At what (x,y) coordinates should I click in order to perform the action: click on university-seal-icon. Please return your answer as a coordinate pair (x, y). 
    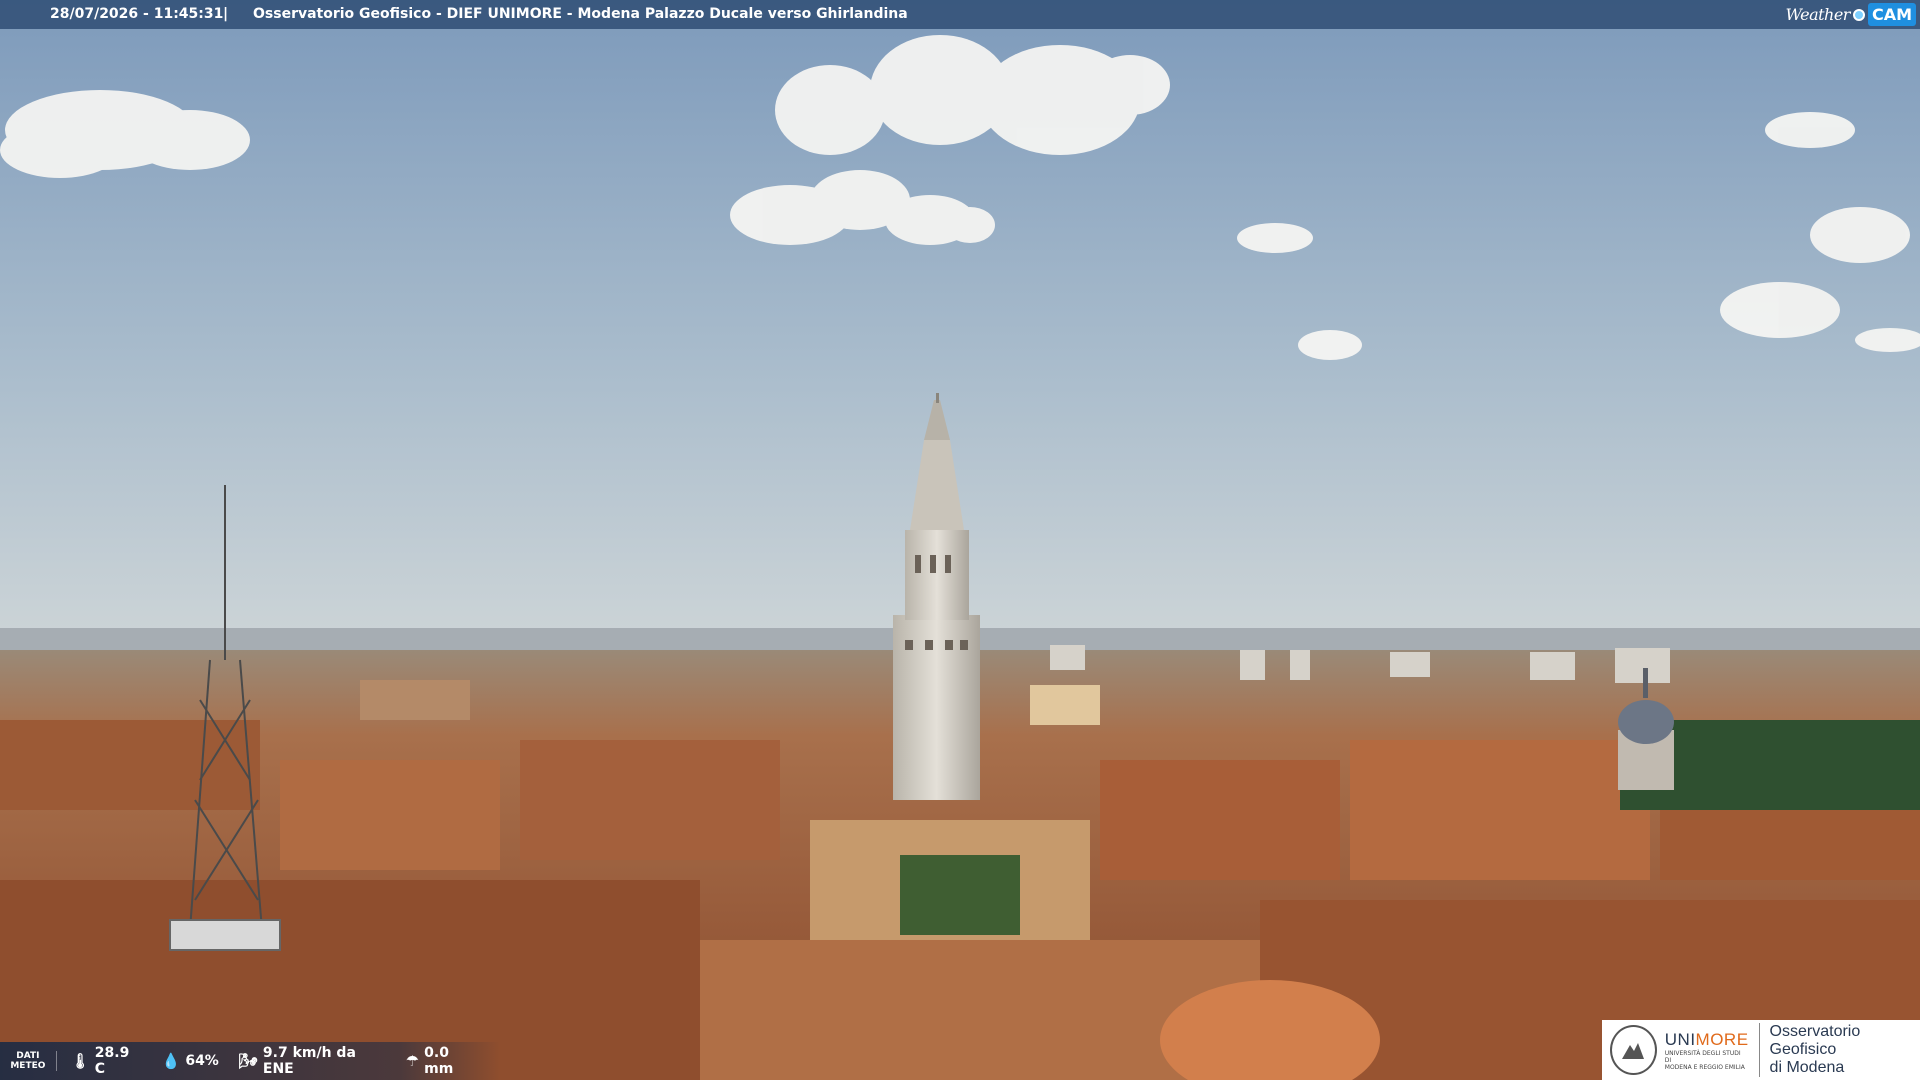
    Looking at the image, I should click on (1633, 1050).